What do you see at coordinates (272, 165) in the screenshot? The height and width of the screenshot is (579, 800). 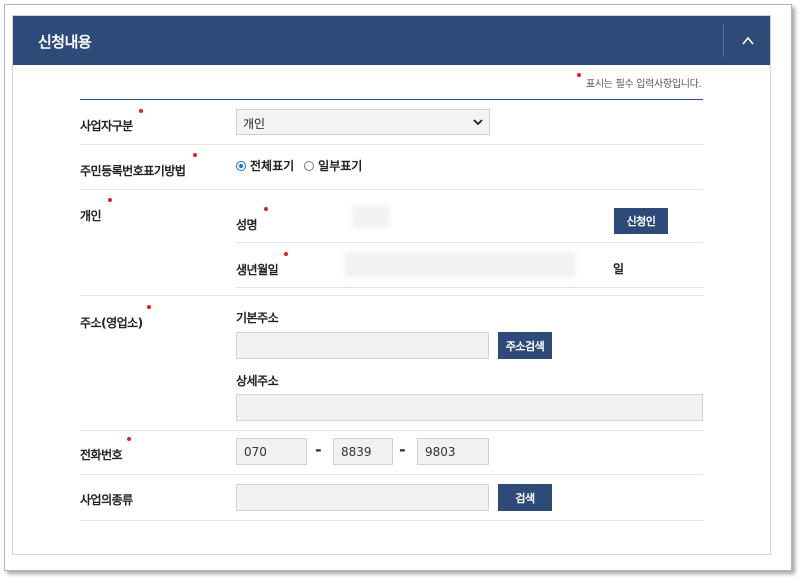 I see `rrn-full-label: 전체표기` at bounding box center [272, 165].